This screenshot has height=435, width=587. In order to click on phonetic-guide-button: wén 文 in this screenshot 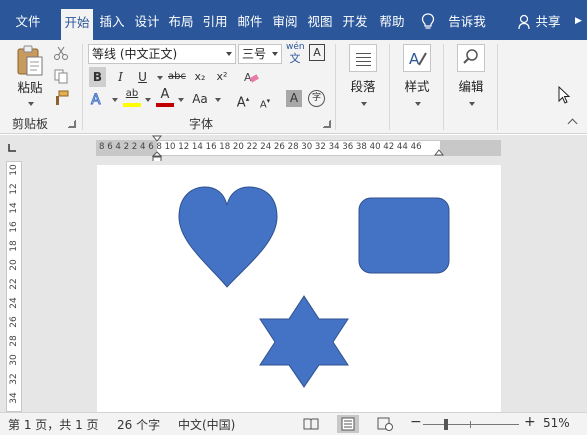, I will do `click(295, 53)`.